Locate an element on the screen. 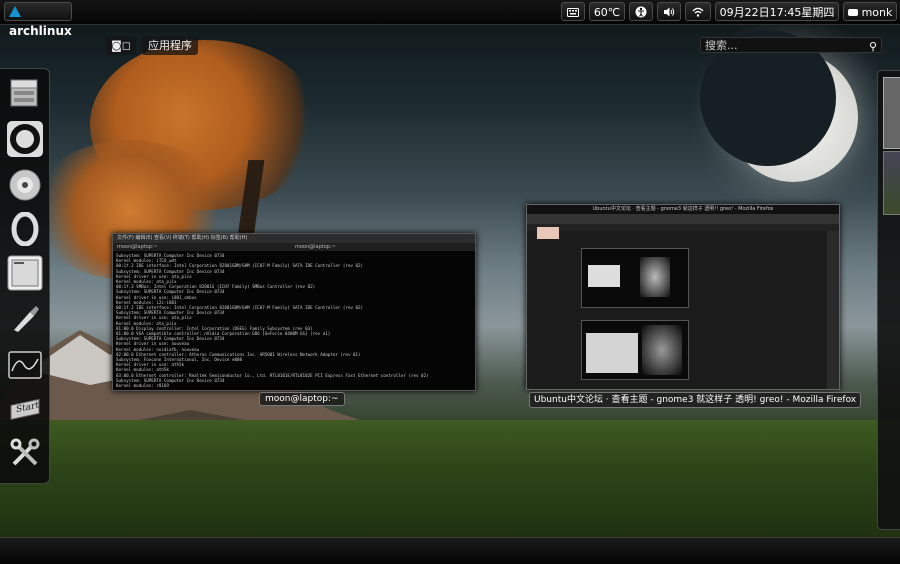 The width and height of the screenshot is (900, 564). terminal-tab-2: moon@laptop:~ is located at coordinates (315, 247).